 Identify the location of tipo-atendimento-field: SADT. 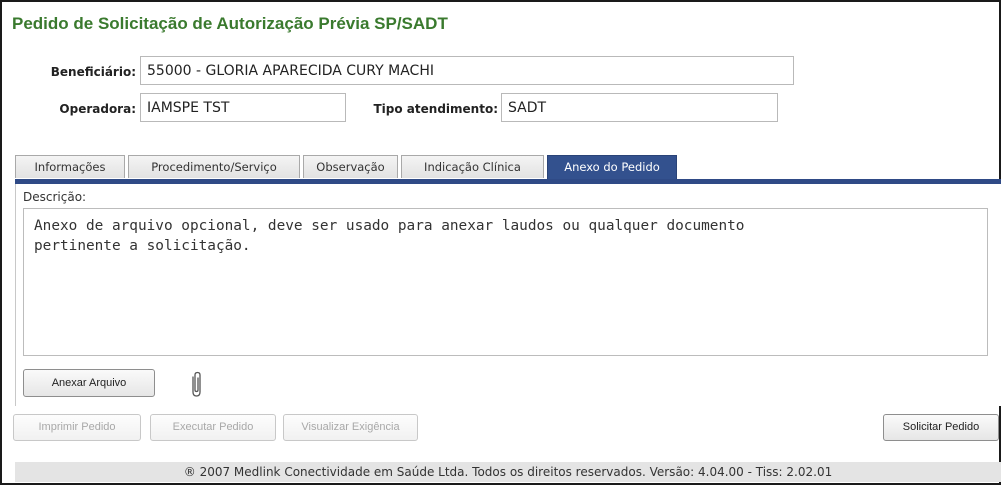
(639, 107).